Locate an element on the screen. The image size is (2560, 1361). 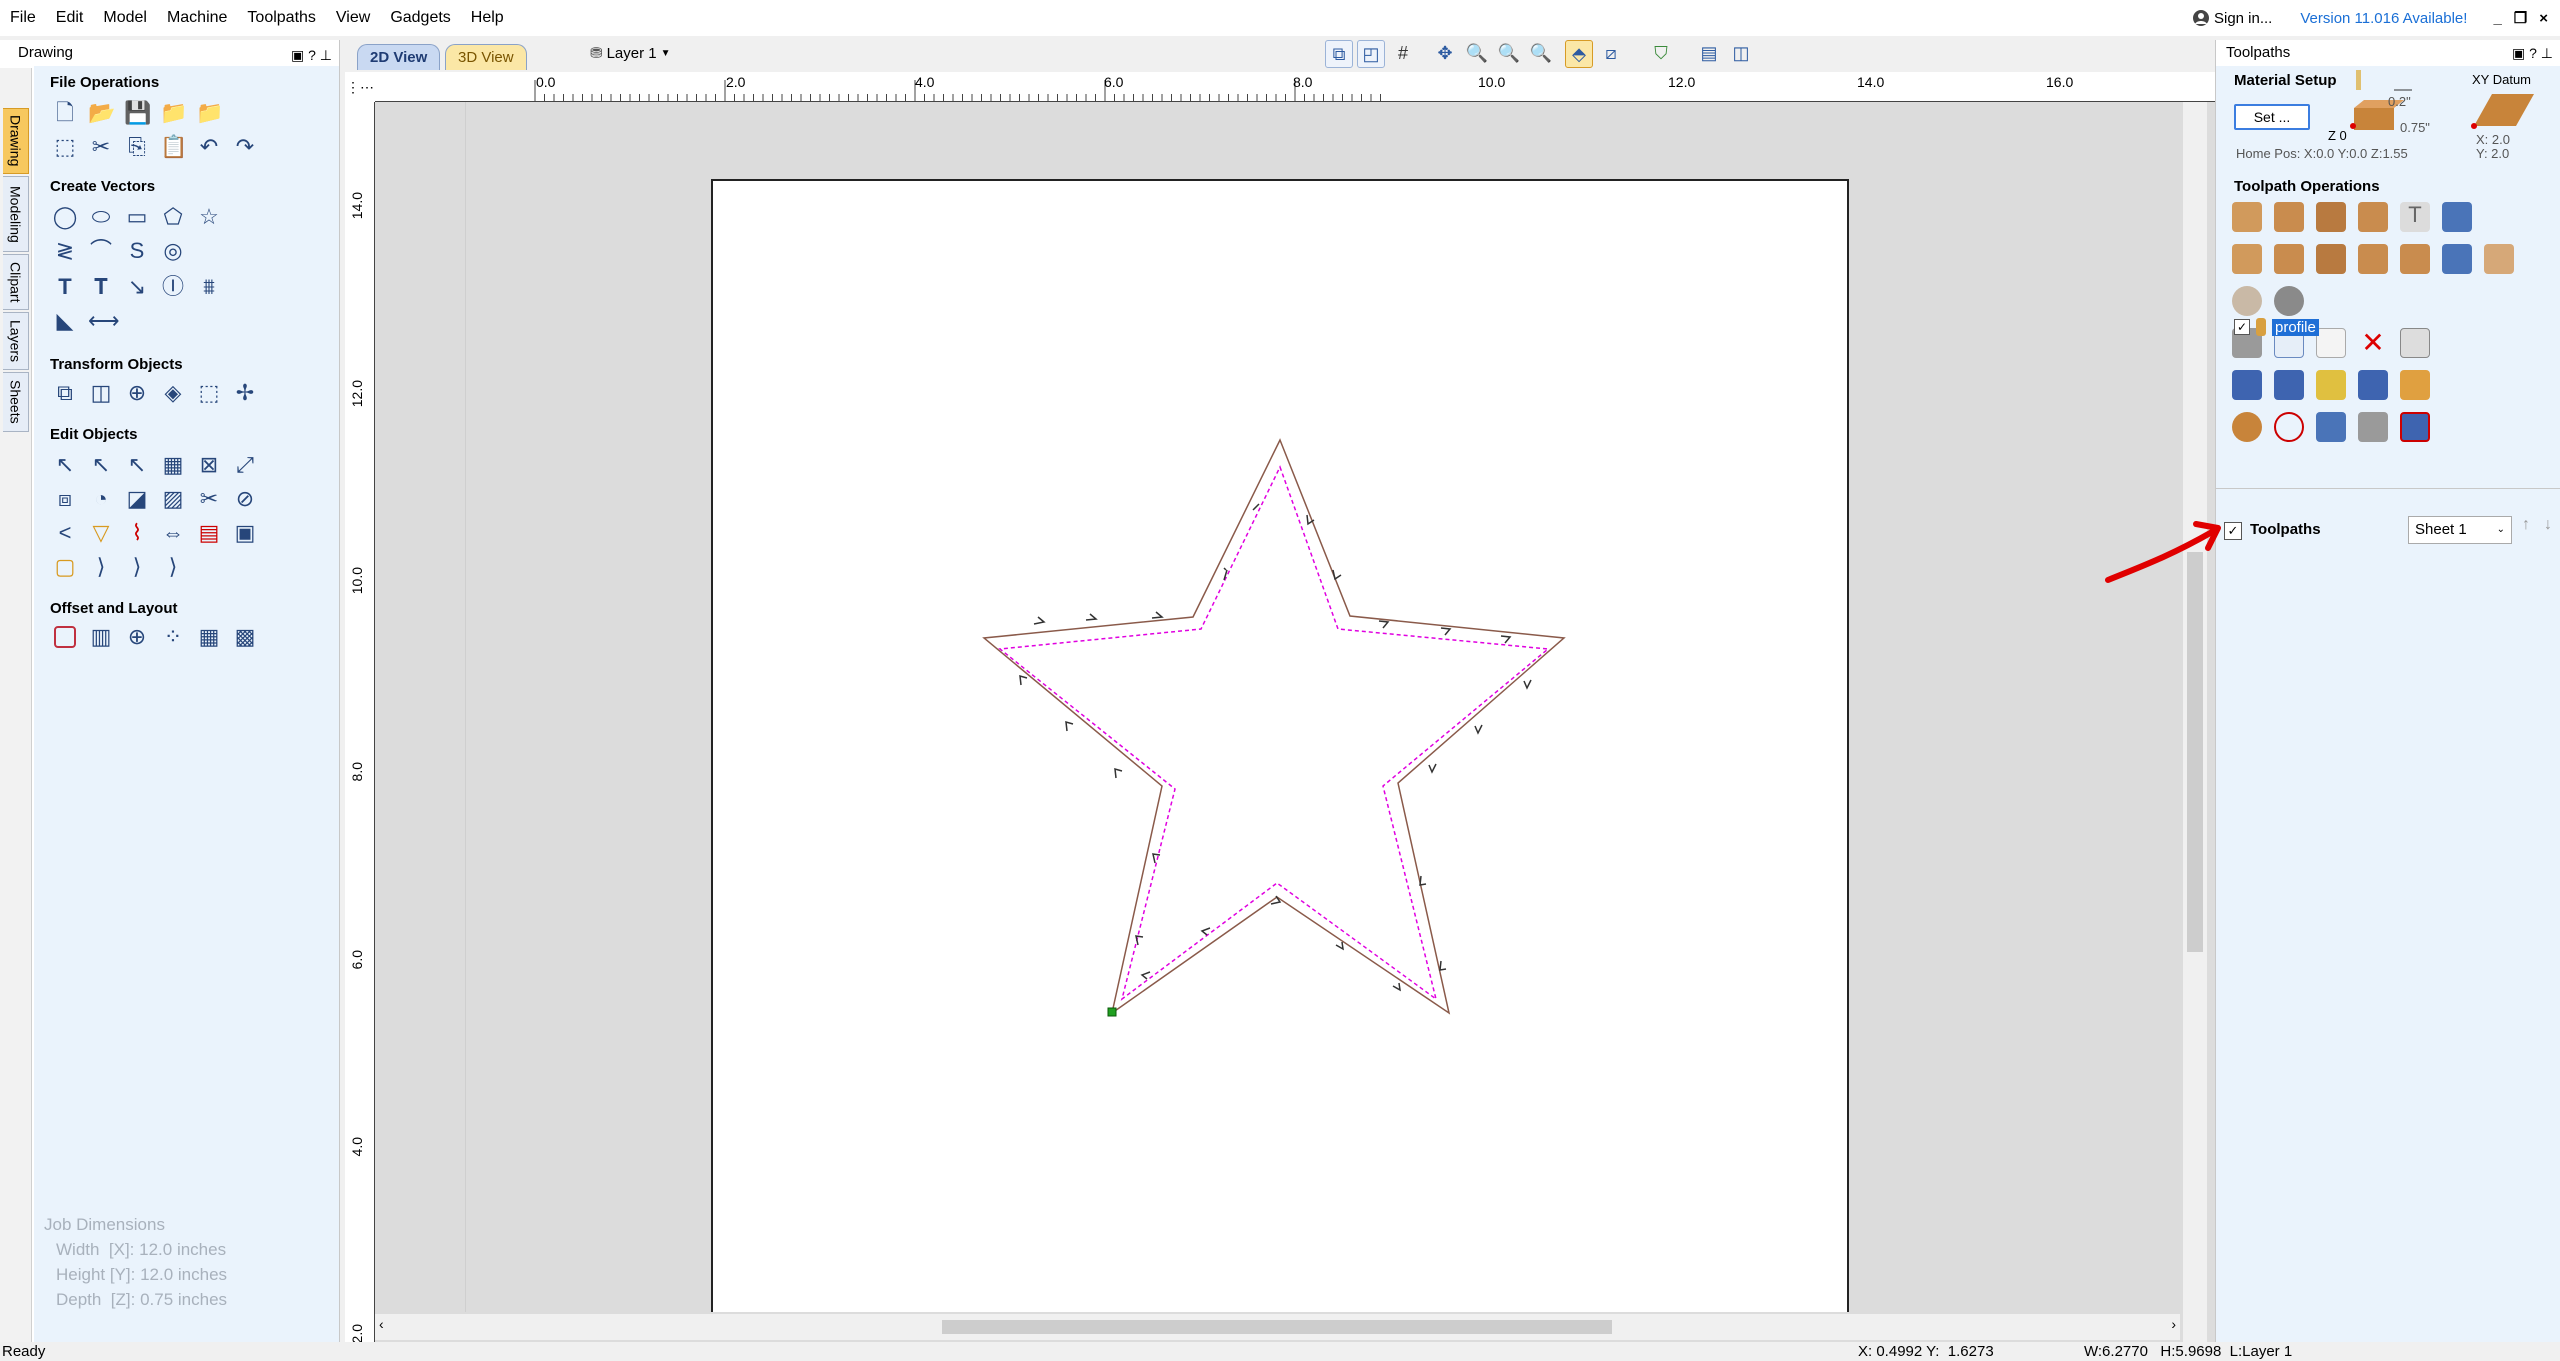
array-copy-icon: ⊕ is located at coordinates (137, 637).